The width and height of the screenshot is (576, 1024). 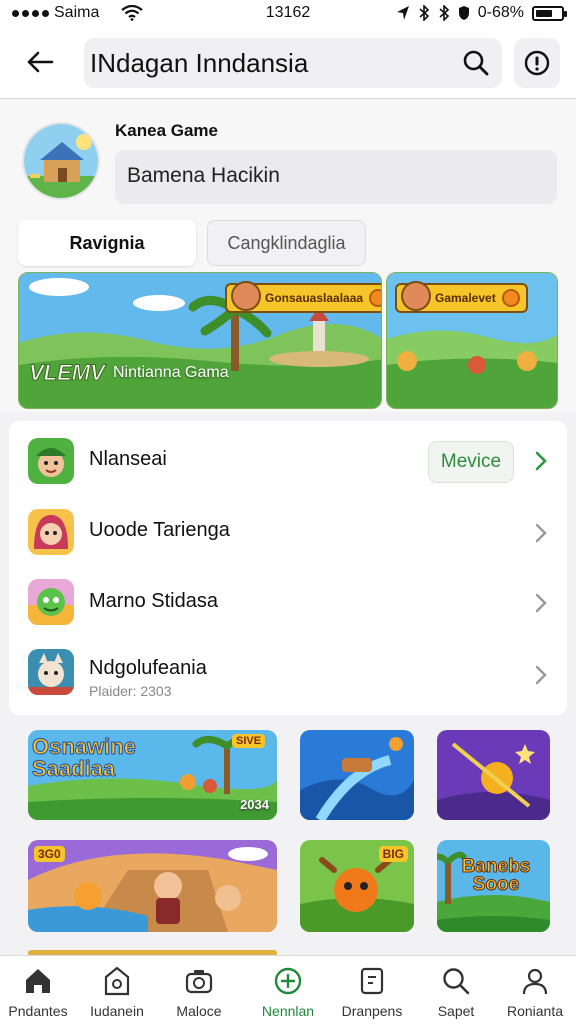 What do you see at coordinates (288, 13) in the screenshot?
I see `status-bar: Saima 13162 0-68%` at bounding box center [288, 13].